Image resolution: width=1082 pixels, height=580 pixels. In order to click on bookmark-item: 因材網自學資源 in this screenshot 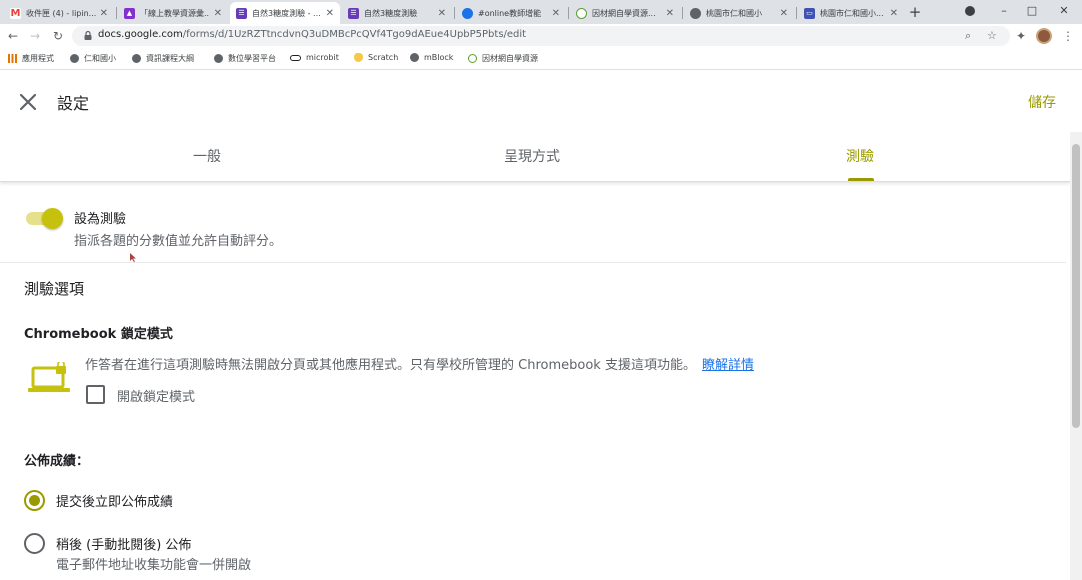, I will do `click(503, 58)`.